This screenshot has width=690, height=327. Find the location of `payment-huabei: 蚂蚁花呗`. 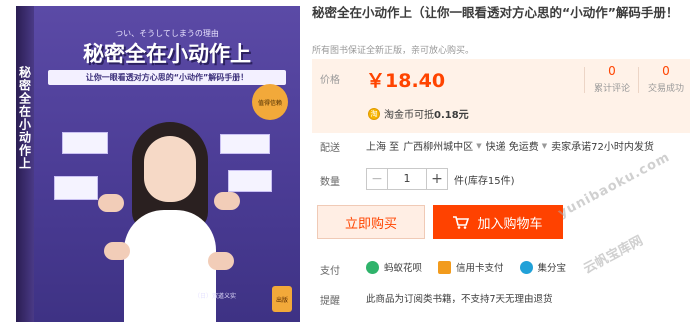

payment-huabei: 蚂蚁花呗 is located at coordinates (394, 267).